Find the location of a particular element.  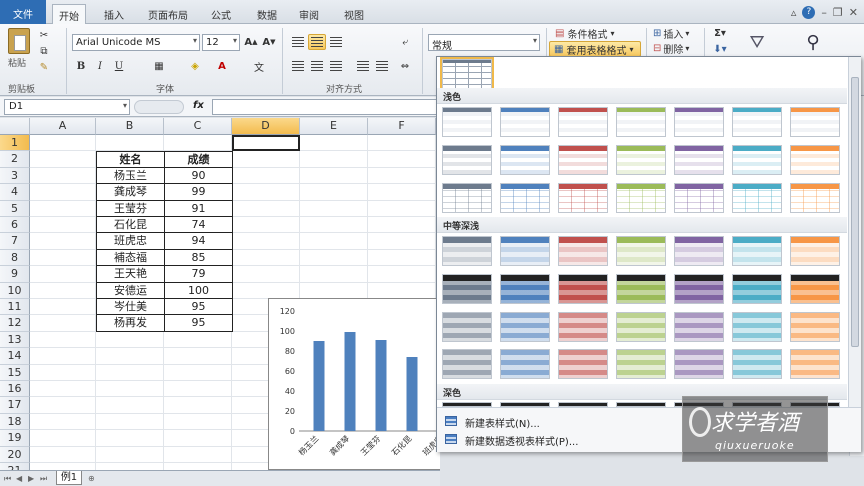

insert-cells-button: ⊞ 插入 ▾ is located at coordinates (676, 33).